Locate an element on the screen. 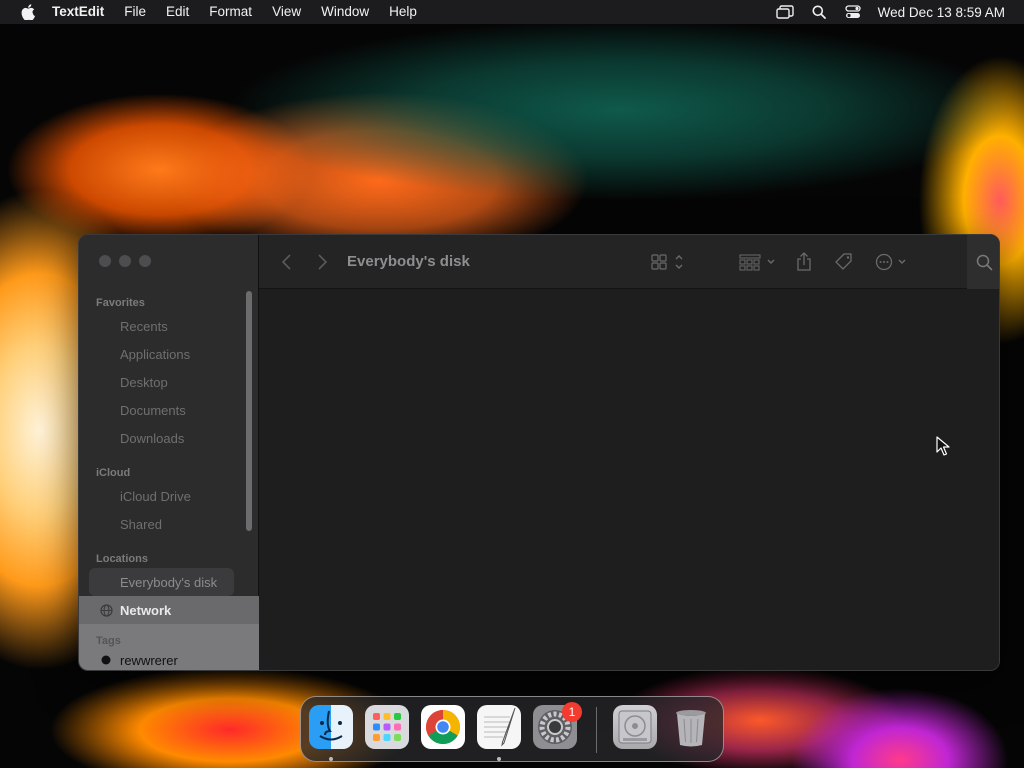 Image resolution: width=1024 pixels, height=768 pixels. spotlight-icon is located at coordinates (819, 12).